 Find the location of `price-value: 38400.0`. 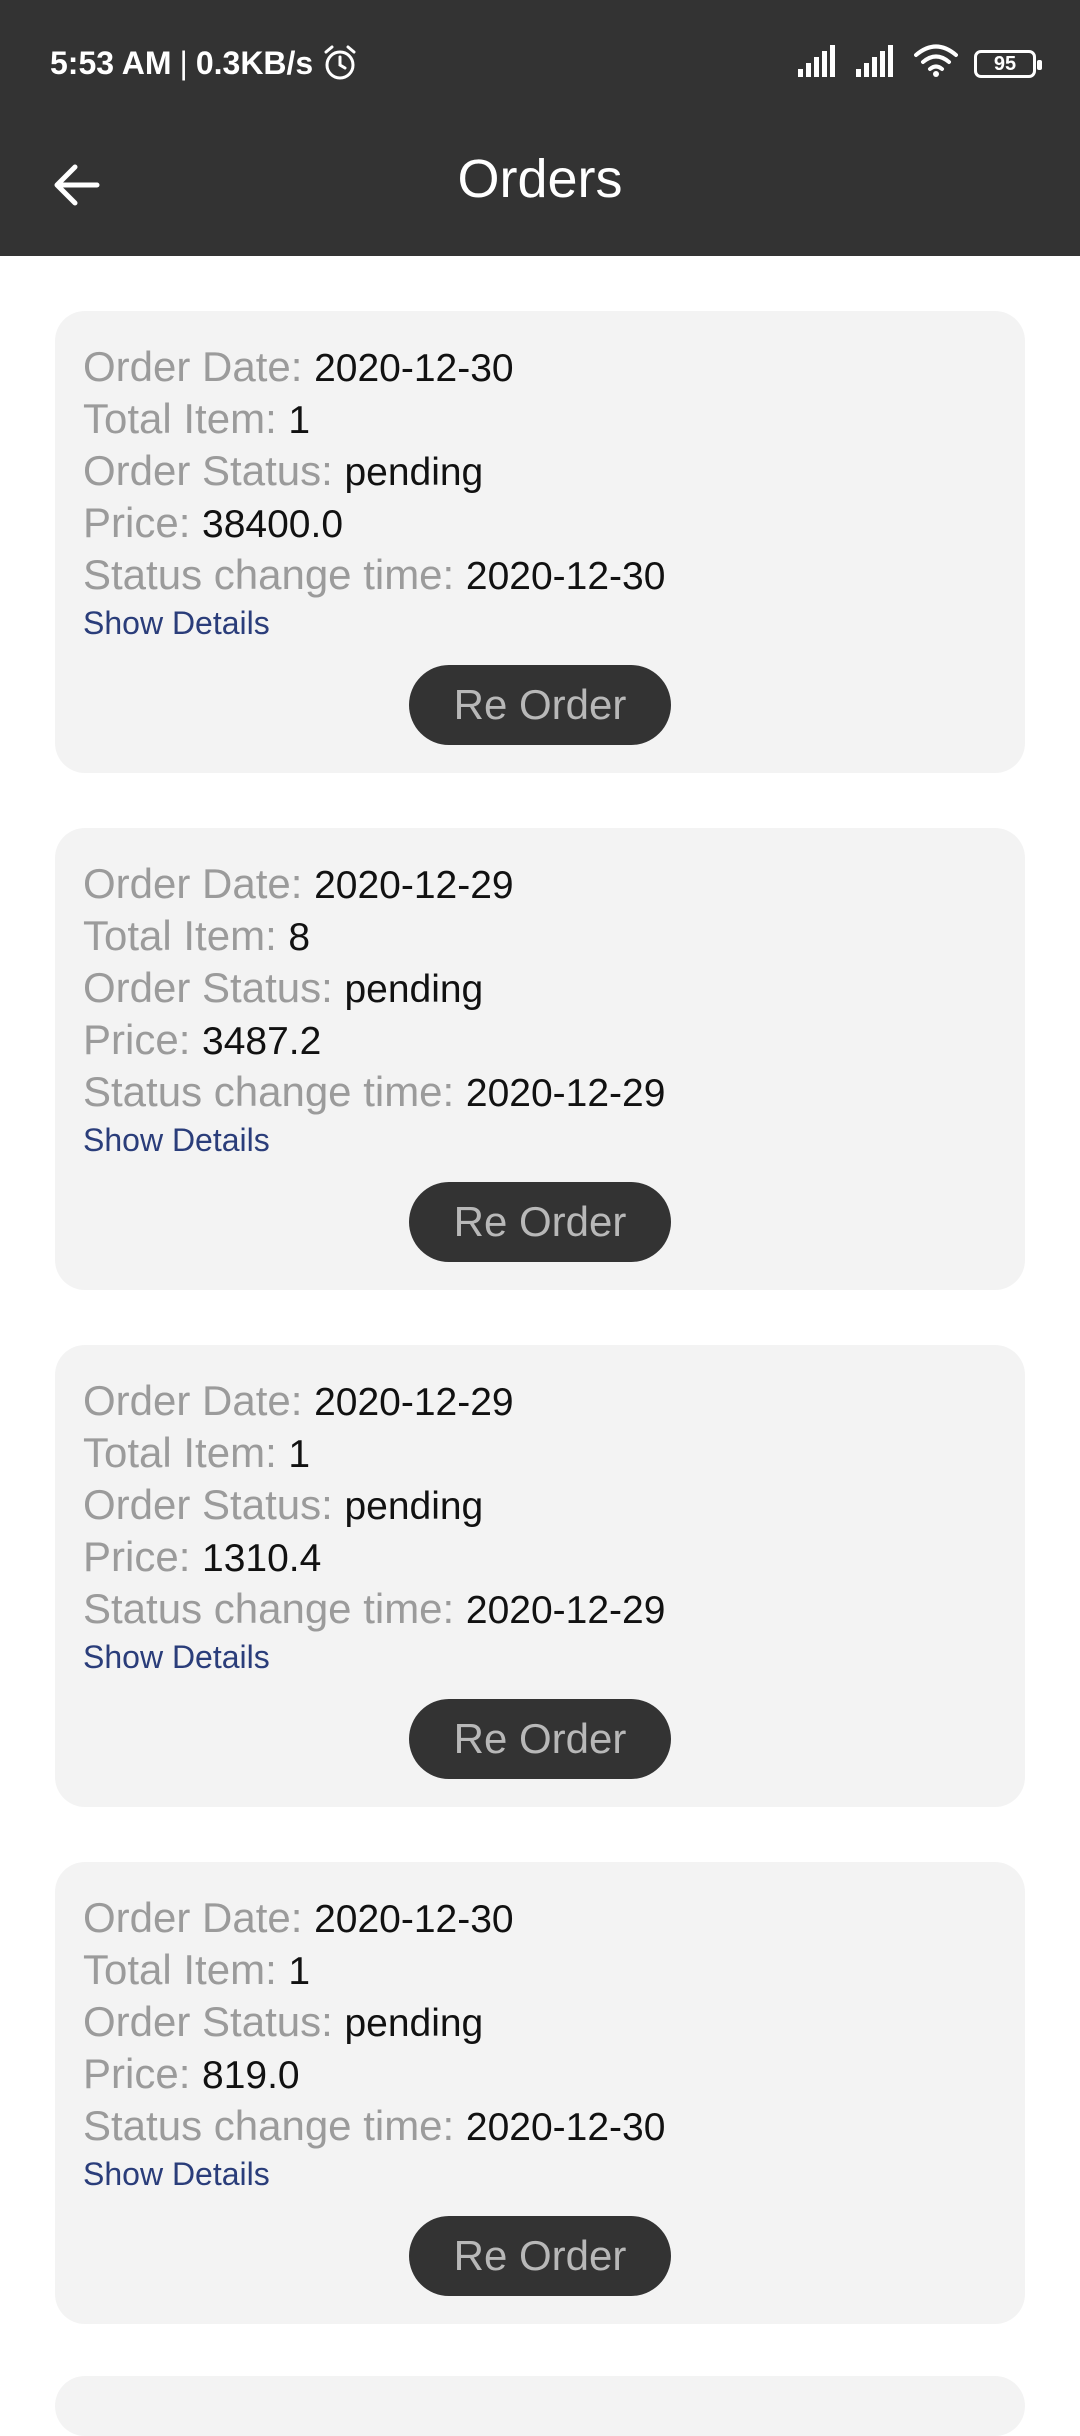

price-value: 38400.0 is located at coordinates (273, 524).